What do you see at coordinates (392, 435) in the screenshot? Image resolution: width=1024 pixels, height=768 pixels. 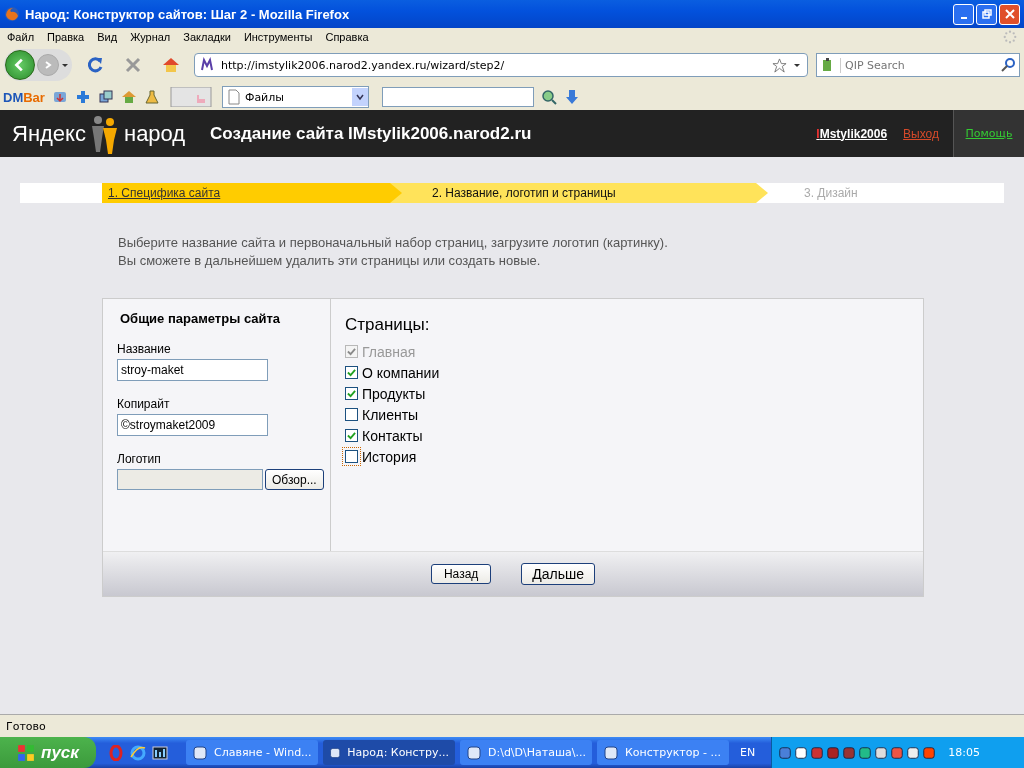 I see `checkbox-label: Контакты` at bounding box center [392, 435].